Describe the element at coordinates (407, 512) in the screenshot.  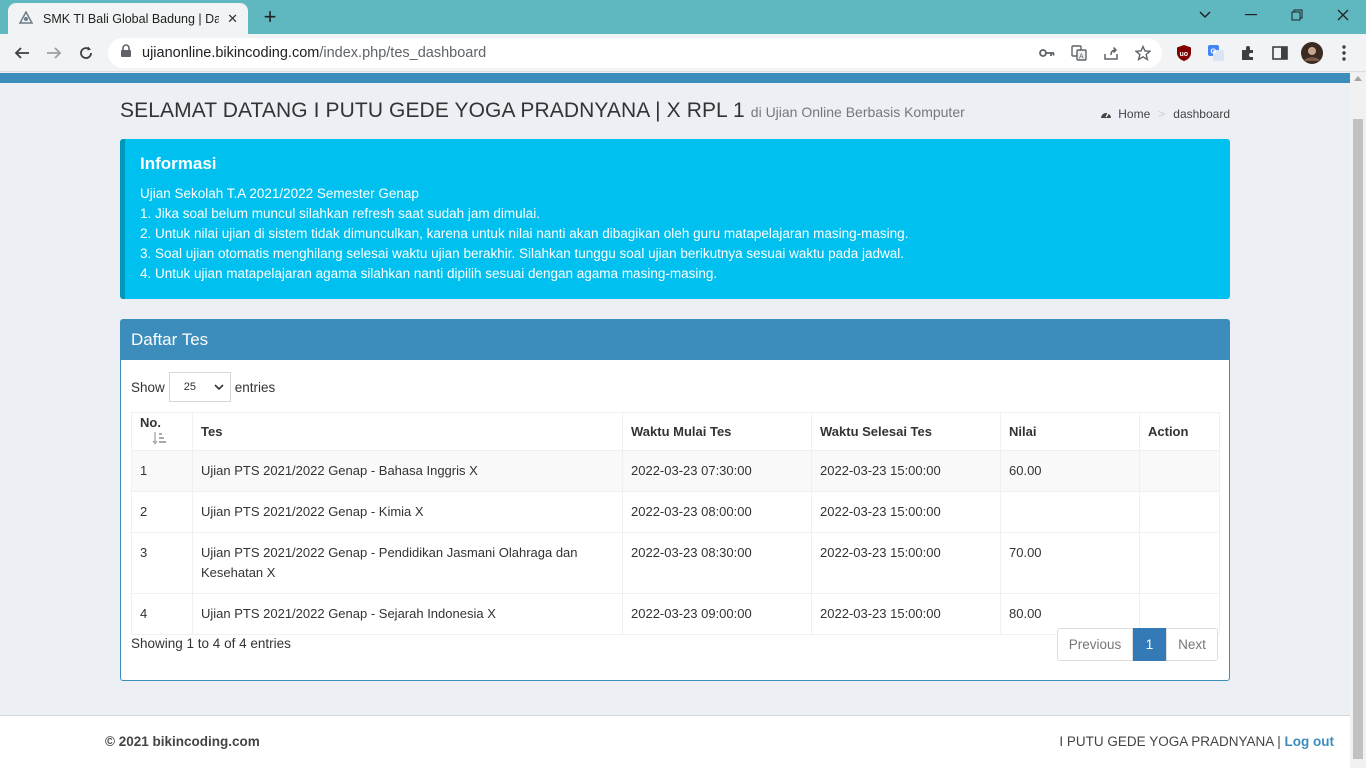
I see `cell-tes: Ujian PTS 2021/2022 Genap - Kimia X` at that location.